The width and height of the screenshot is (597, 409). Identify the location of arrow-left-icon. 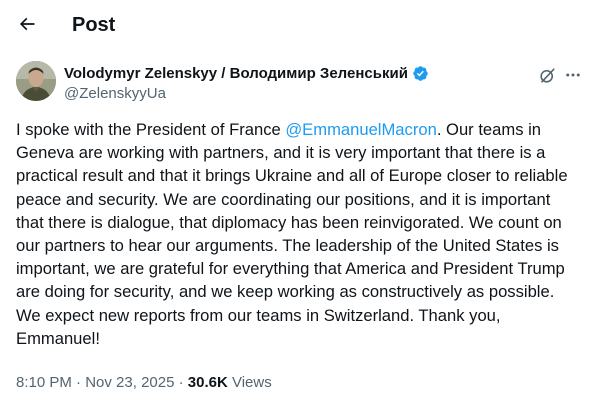
(27, 24).